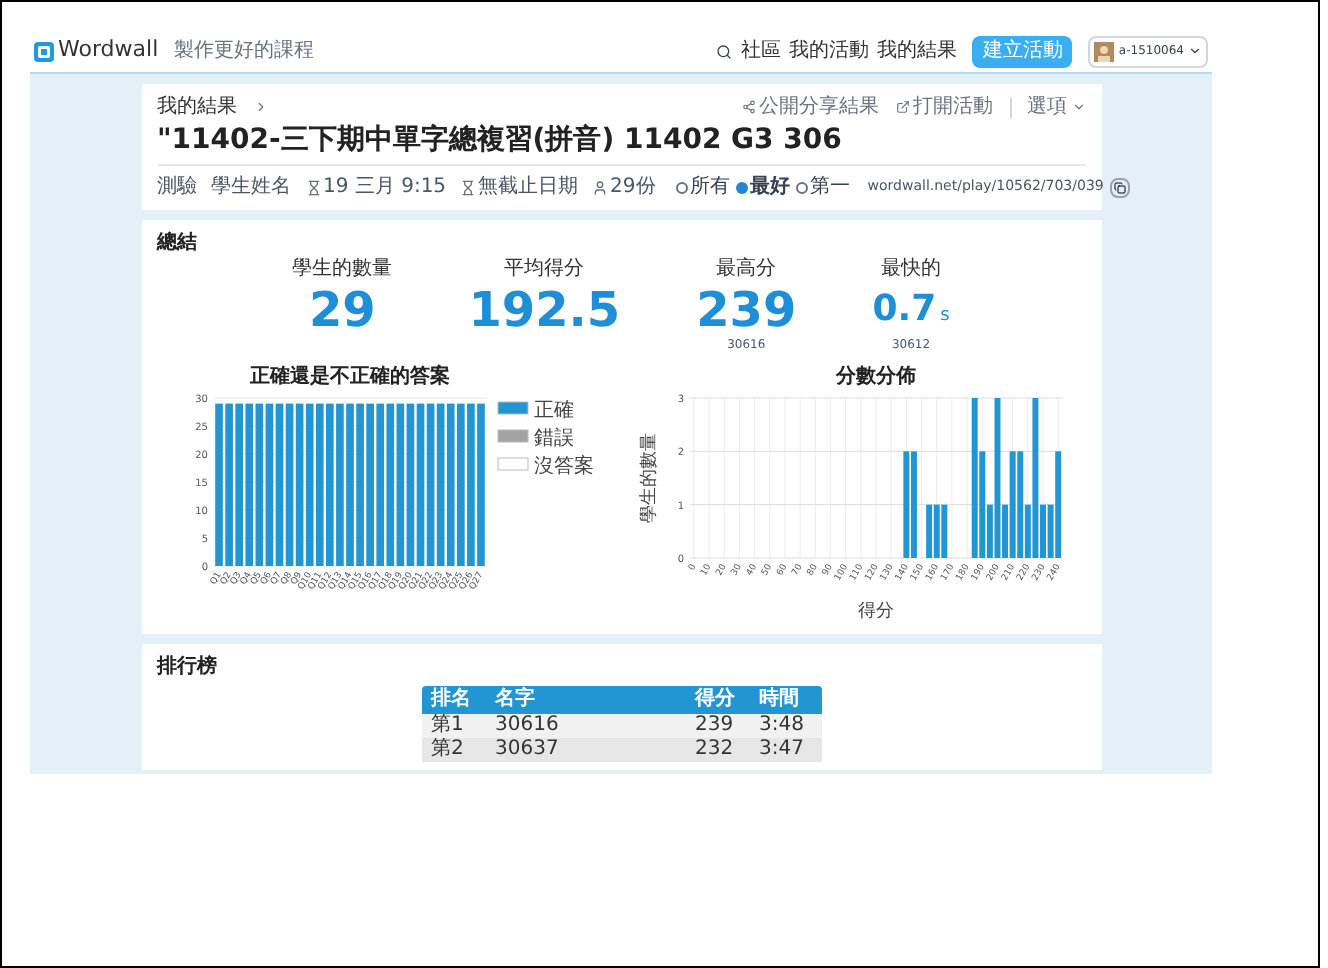 Image resolution: width=1328 pixels, height=968 pixels. I want to click on column-header: 時間, so click(779, 700).